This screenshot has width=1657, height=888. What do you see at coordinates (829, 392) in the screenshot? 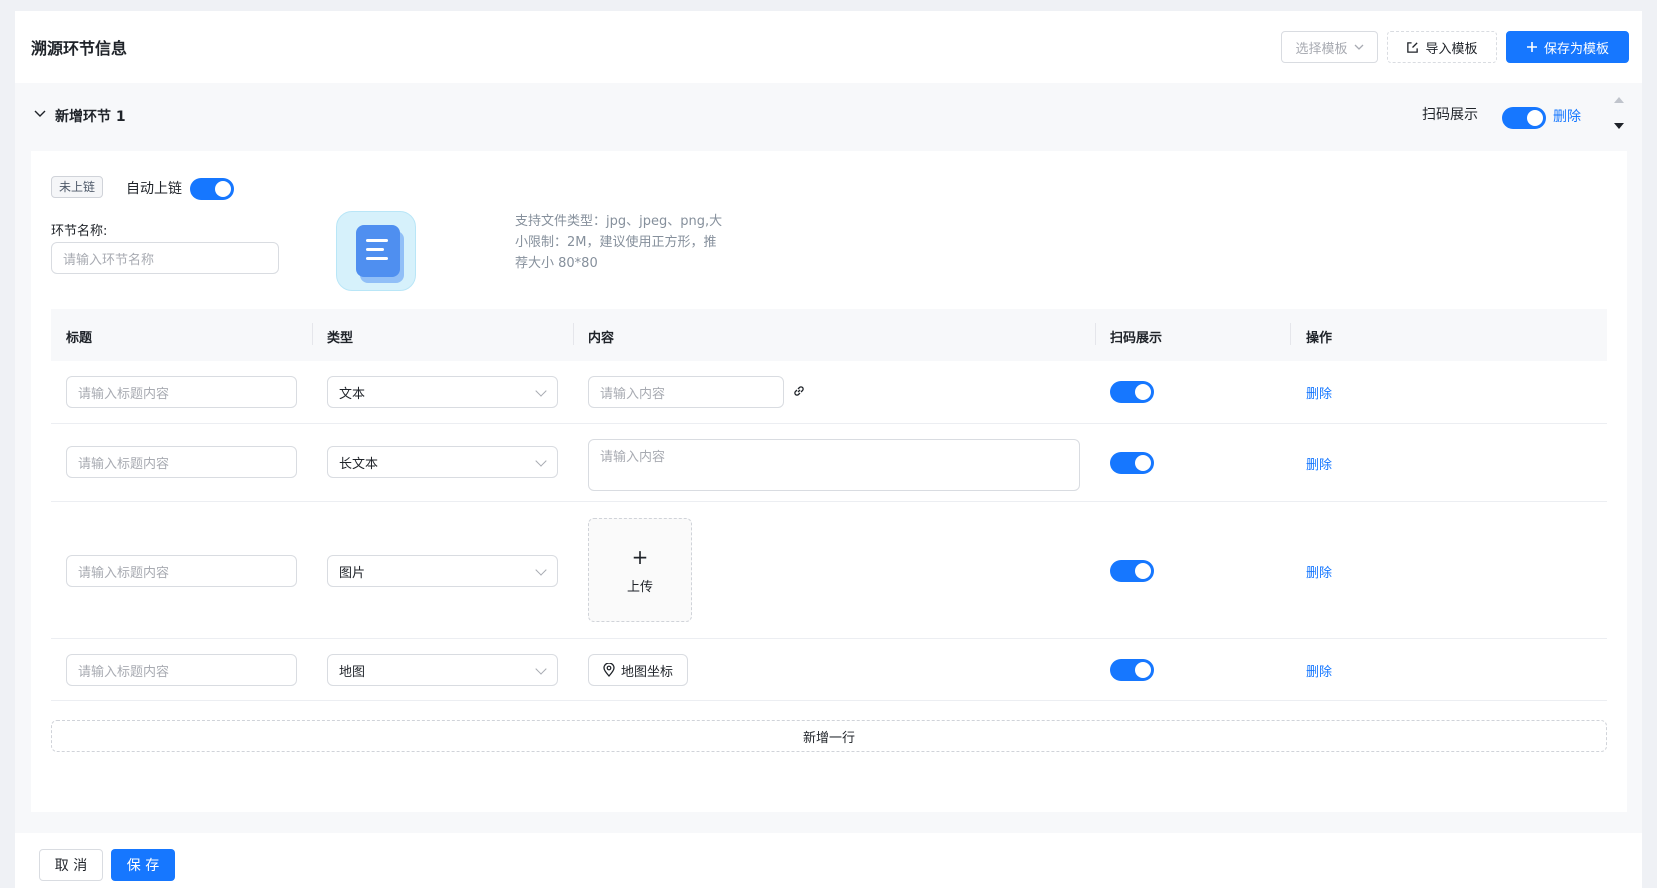
I see `table-row: 请输入标题内容 文本 请输入内容 删除` at bounding box center [829, 392].